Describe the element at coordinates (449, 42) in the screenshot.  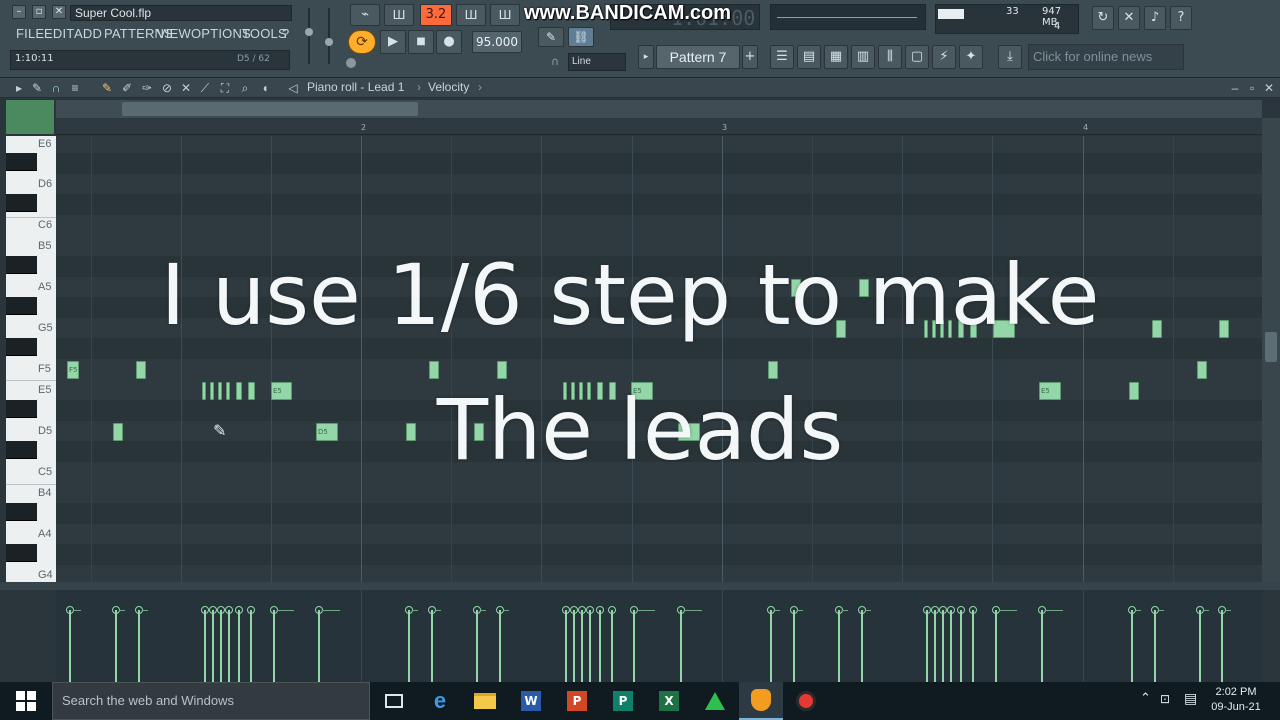
I see `record-button: ●` at that location.